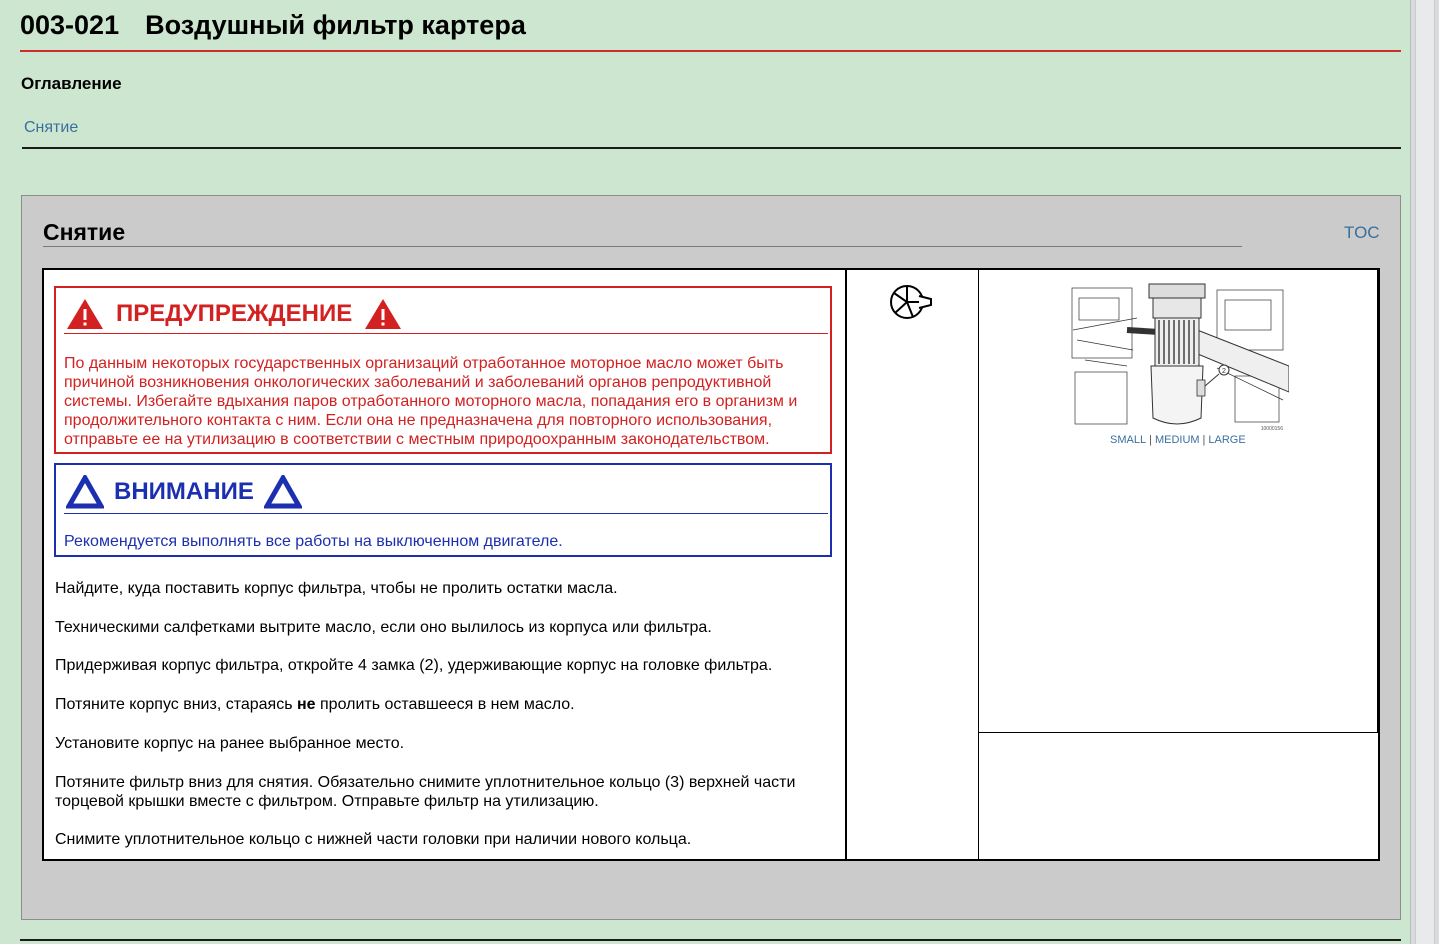 This screenshot has width=1439, height=944. I want to click on caution-header: ВНИМАНИЕ, so click(184, 492).